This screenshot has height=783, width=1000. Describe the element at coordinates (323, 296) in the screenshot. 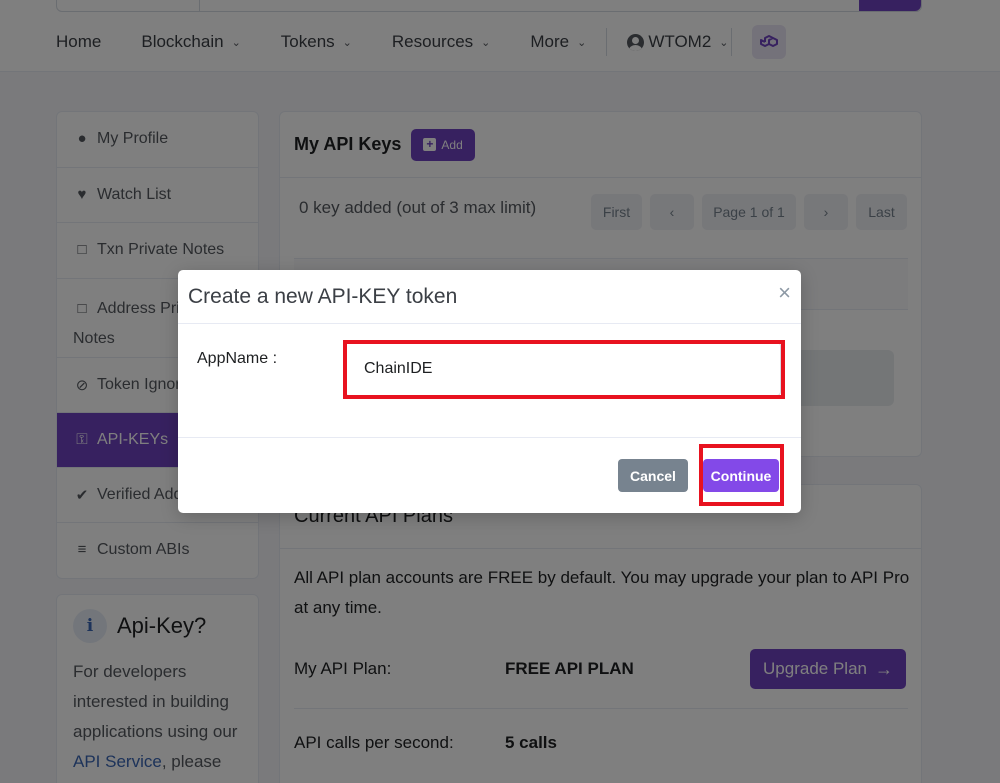

I see `modal-title: Create a new API-KEY token` at that location.